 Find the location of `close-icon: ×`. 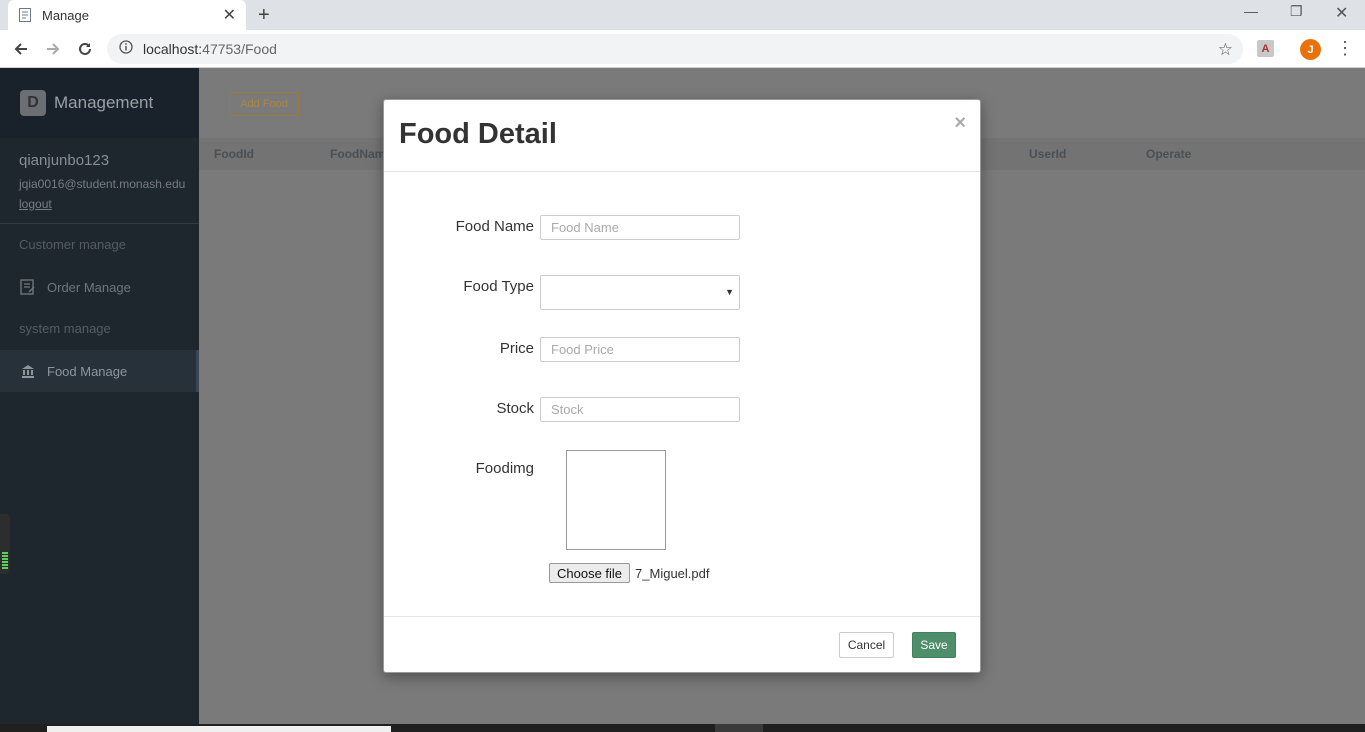

close-icon: × is located at coordinates (960, 123).